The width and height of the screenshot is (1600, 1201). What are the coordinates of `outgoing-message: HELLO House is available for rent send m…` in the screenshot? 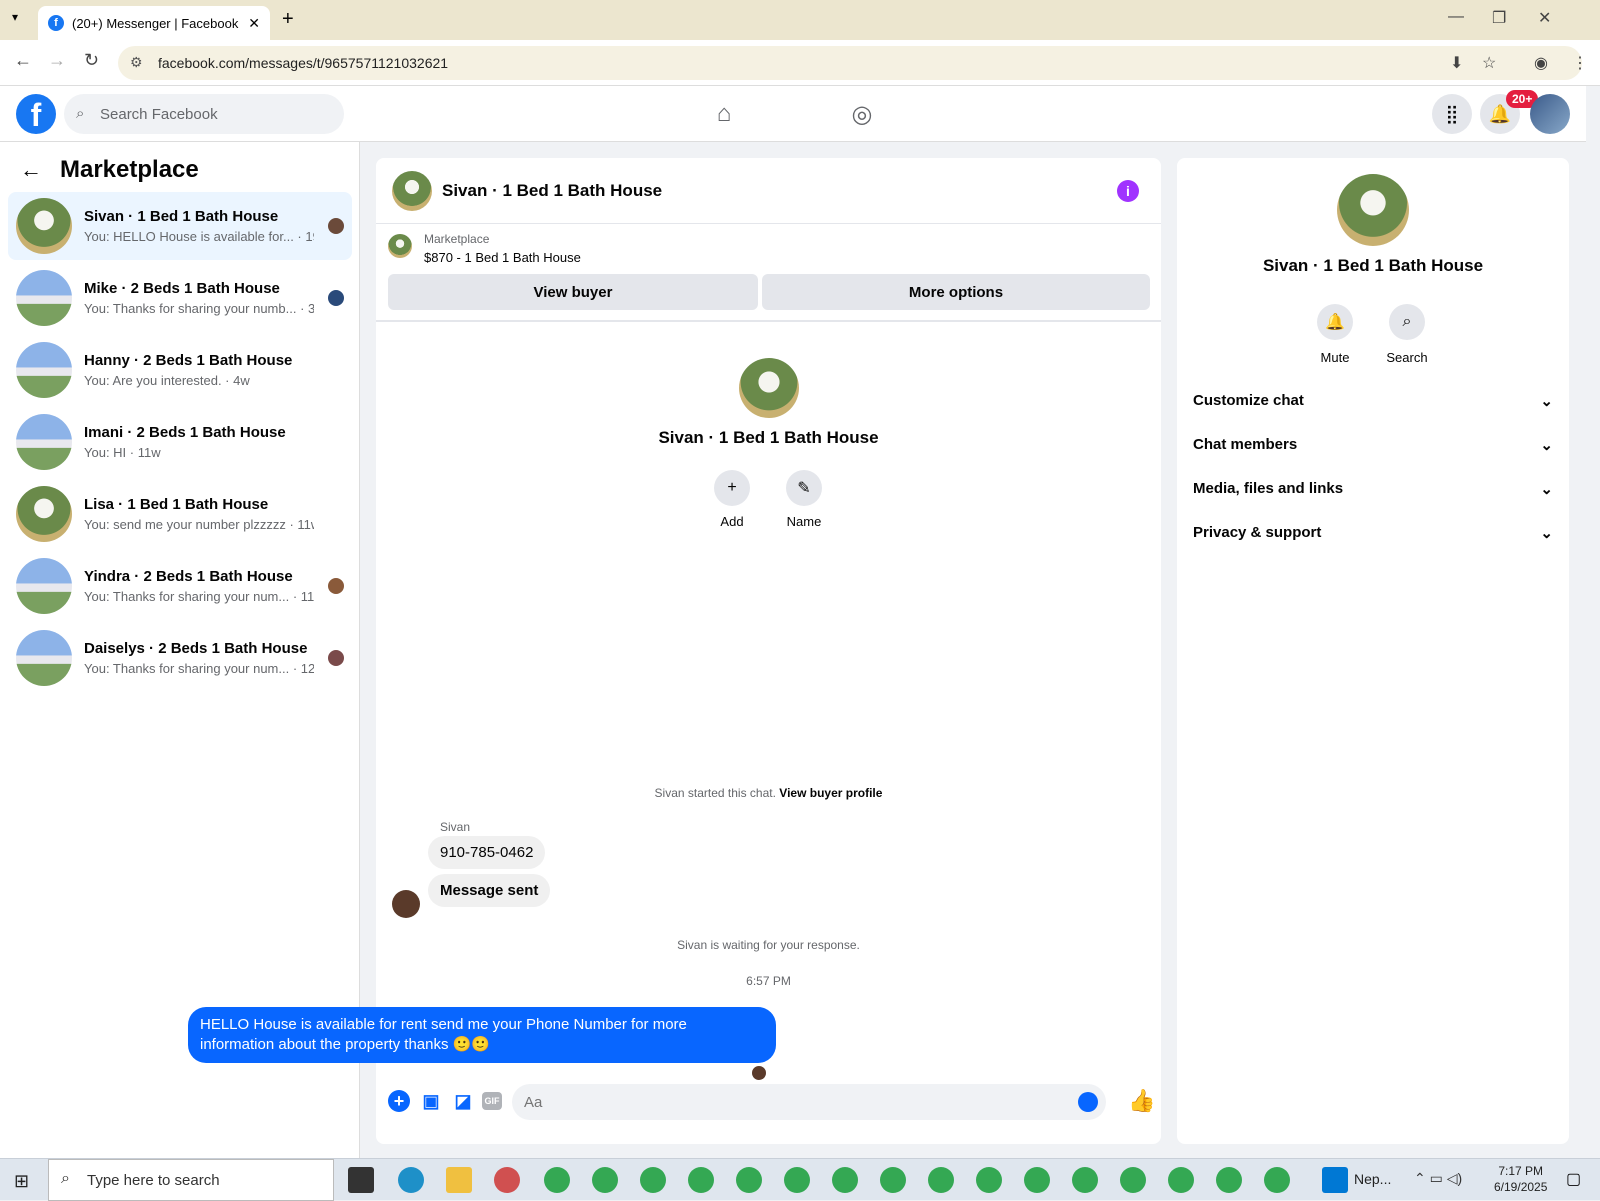 It's located at (482, 1035).